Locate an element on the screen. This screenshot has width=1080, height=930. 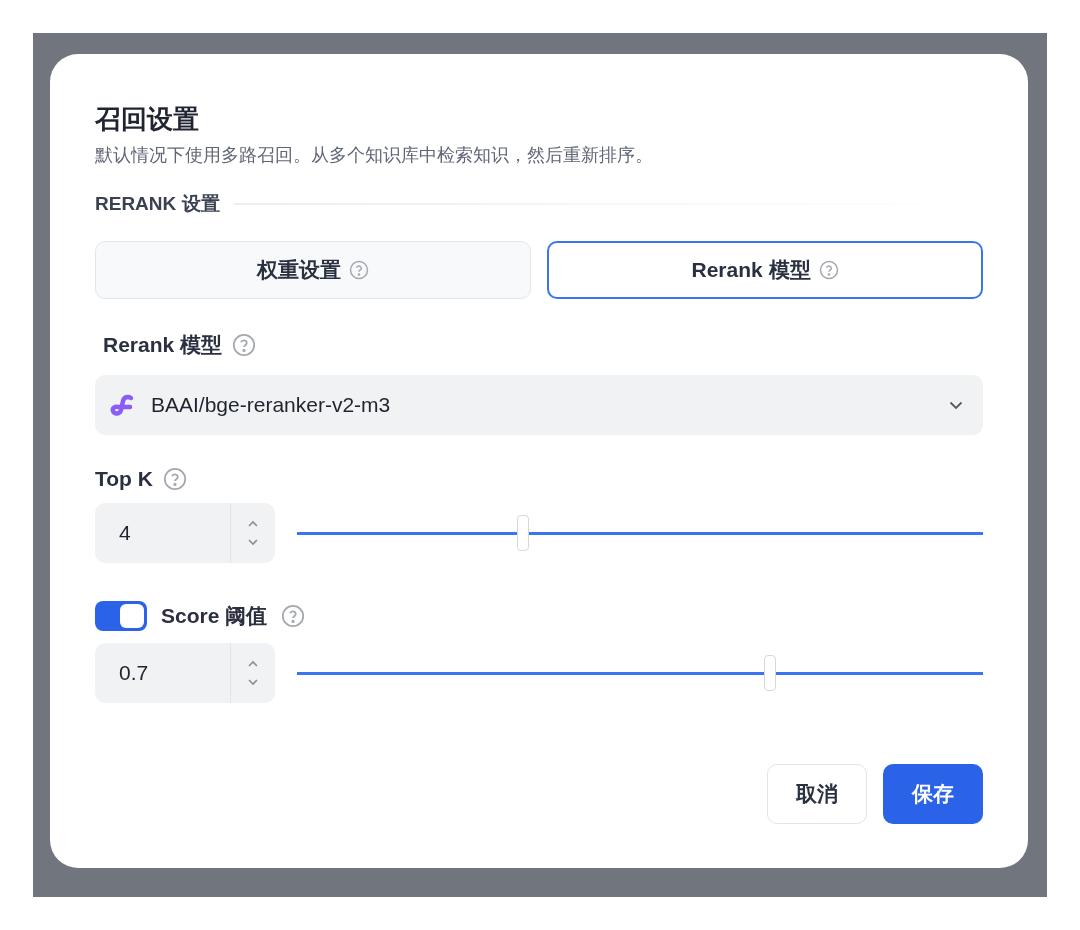
field-label: Top K is located at coordinates (124, 479).